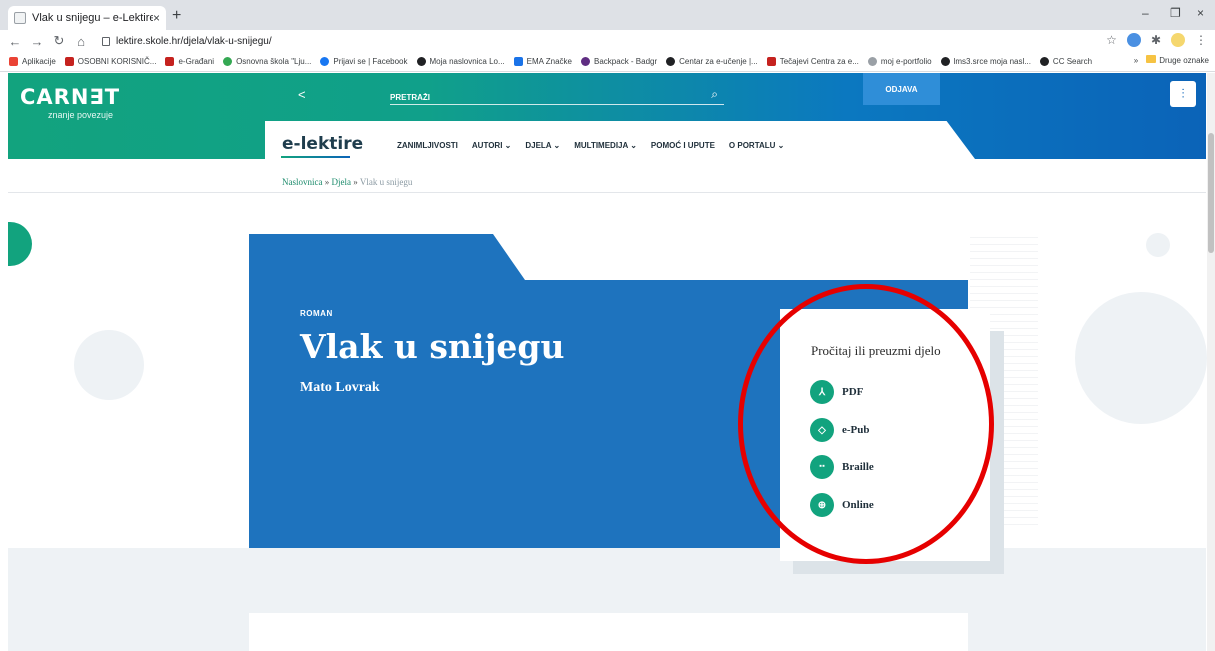 The height and width of the screenshot is (651, 1215). Describe the element at coordinates (92, 18) in the screenshot. I see `tab-title: Vlak u snijegu – e-Lektire` at that location.